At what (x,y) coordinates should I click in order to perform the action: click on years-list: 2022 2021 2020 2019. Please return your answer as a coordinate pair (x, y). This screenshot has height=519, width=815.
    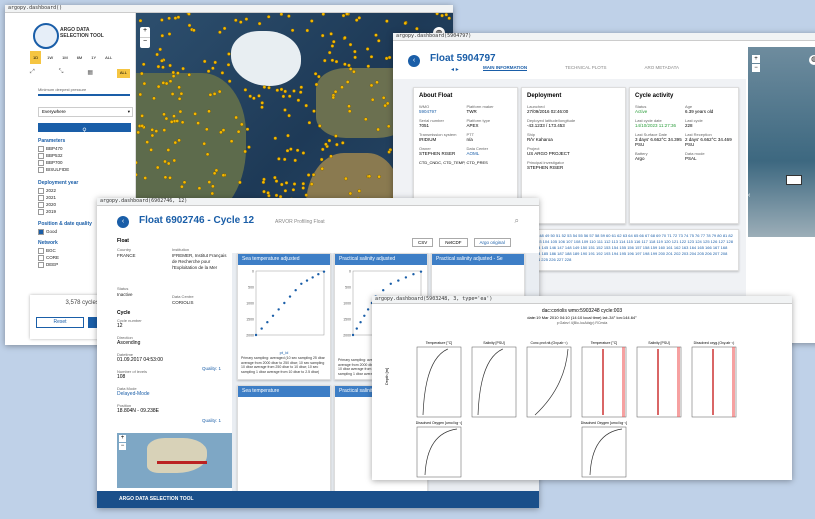
    Looking at the image, I should click on (47, 202).